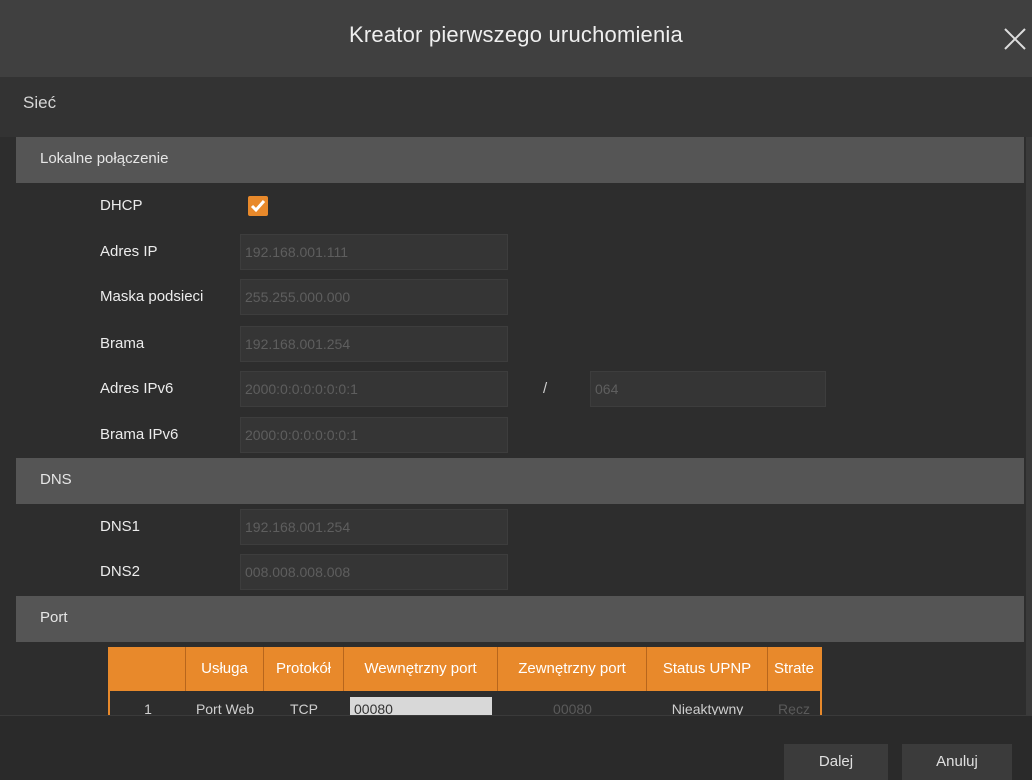 Image resolution: width=1032 pixels, height=780 pixels. What do you see at coordinates (374, 527) in the screenshot?
I see `dns1-field: 192.168.001.254` at bounding box center [374, 527].